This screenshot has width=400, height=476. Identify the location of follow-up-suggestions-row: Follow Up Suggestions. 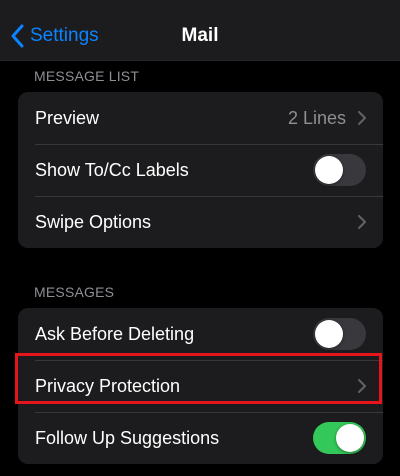
(200, 438).